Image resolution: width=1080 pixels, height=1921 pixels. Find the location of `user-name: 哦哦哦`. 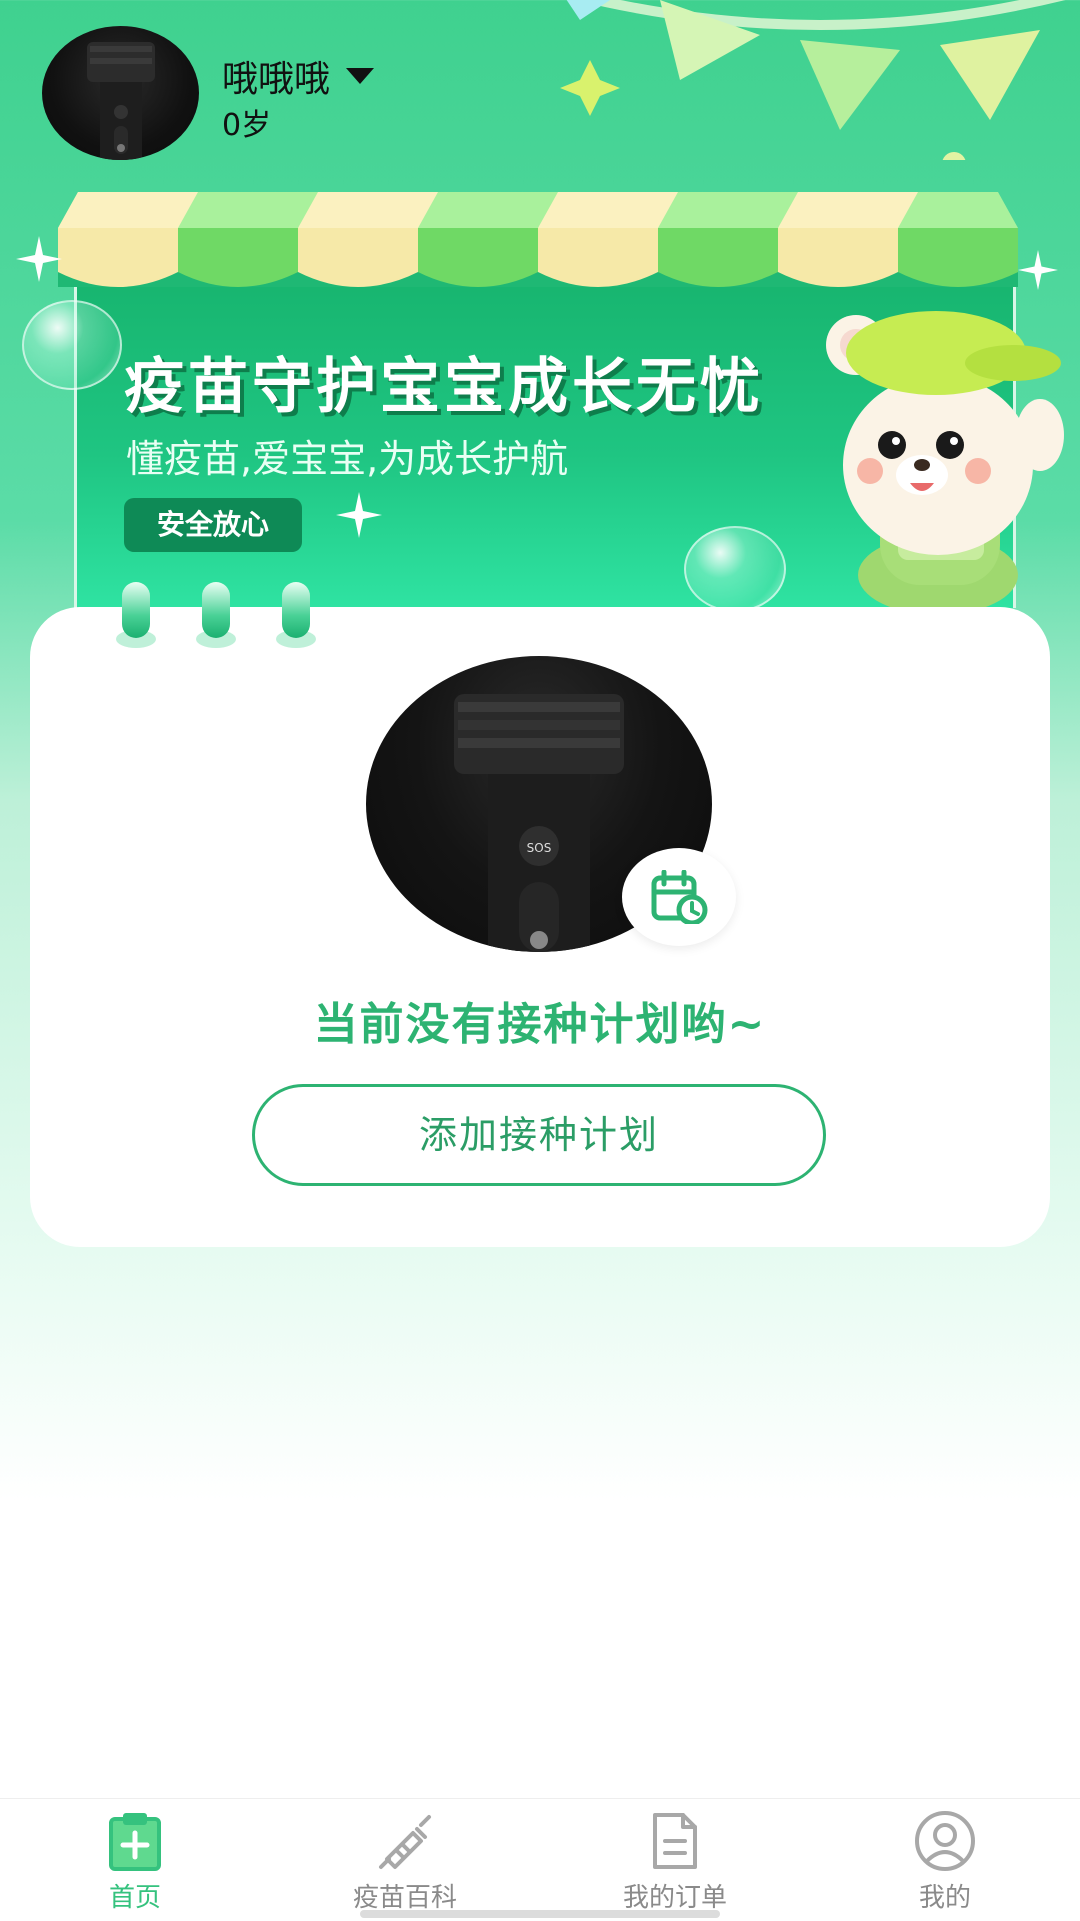

user-name: 哦哦哦 is located at coordinates (276, 76).